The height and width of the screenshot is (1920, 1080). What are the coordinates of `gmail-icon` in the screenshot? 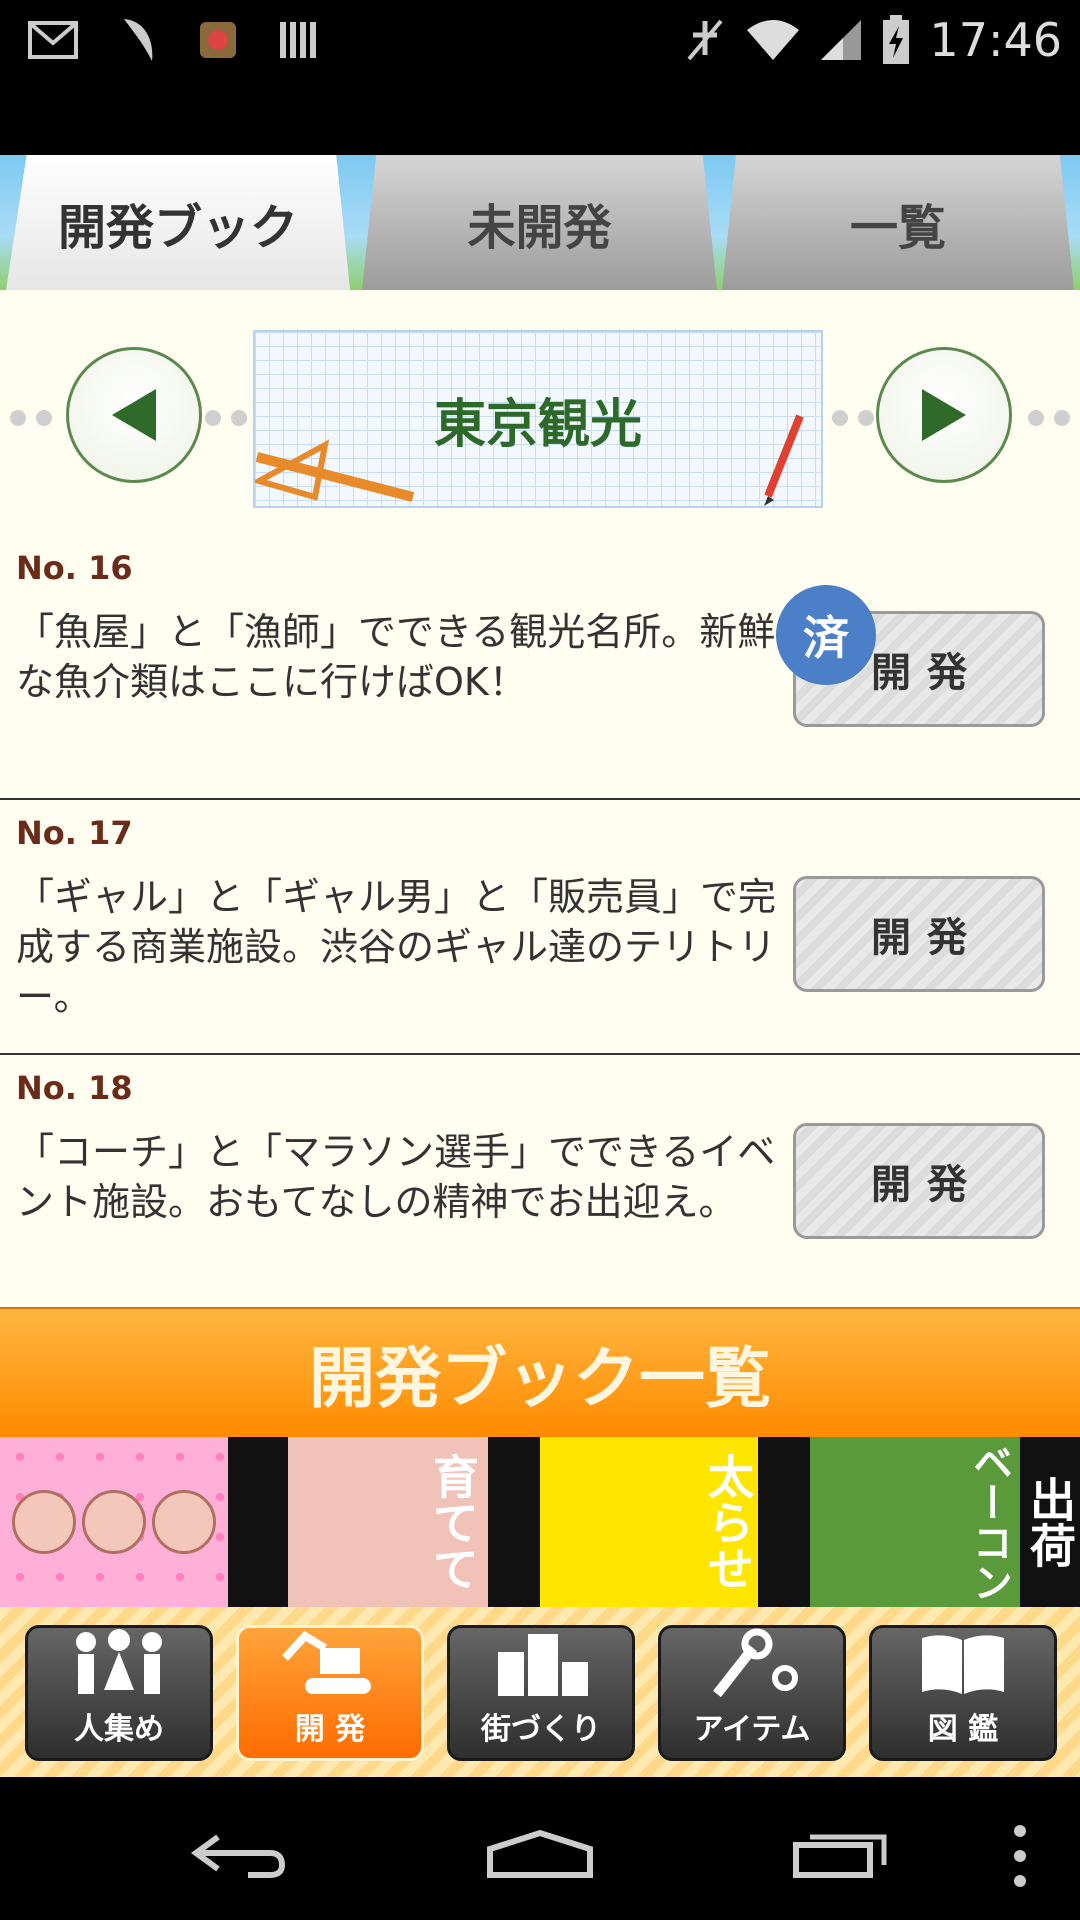 It's located at (53, 40).